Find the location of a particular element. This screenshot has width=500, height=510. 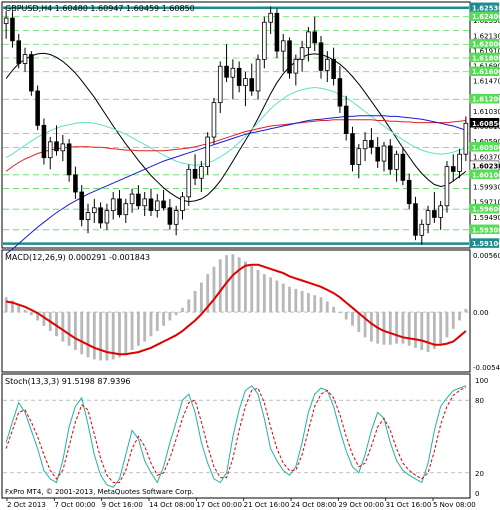

time-tick-label: 24 Oct 08:00 is located at coordinates (314, 505).